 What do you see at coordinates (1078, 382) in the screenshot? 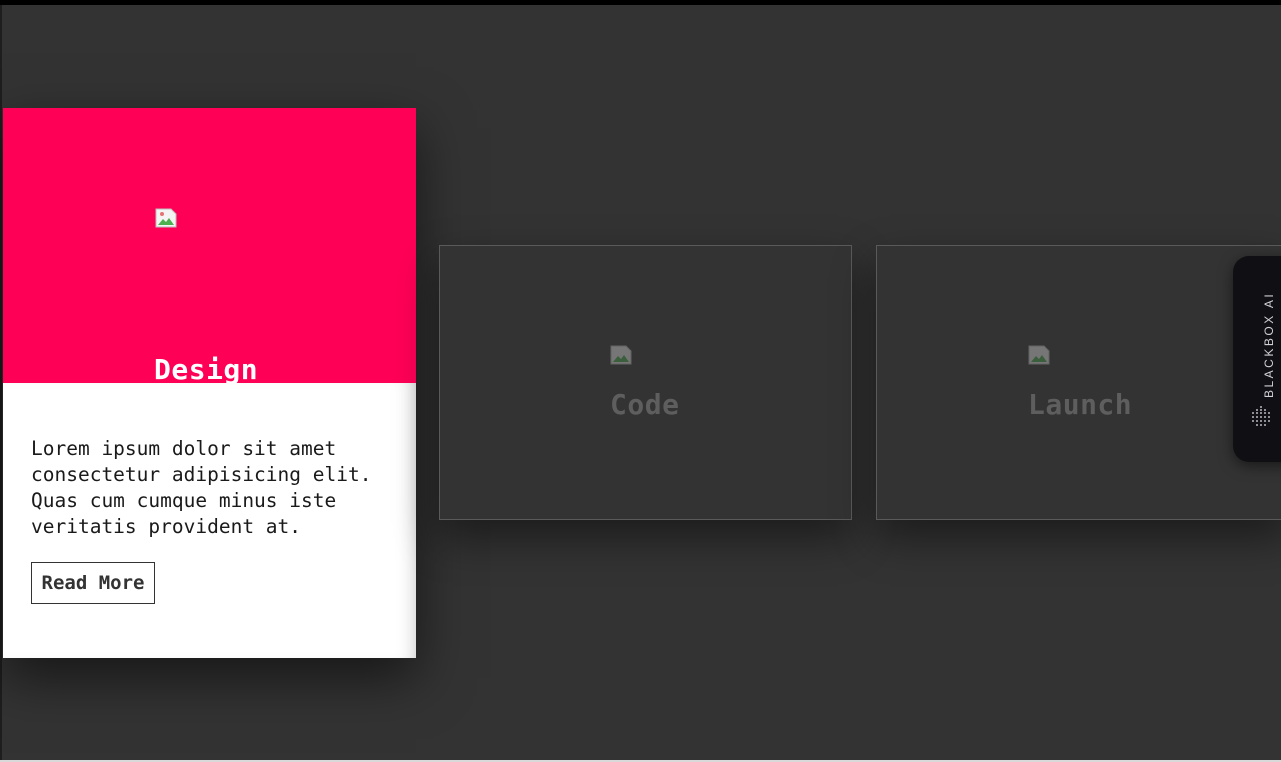
I see `launch-card: Launch` at bounding box center [1078, 382].